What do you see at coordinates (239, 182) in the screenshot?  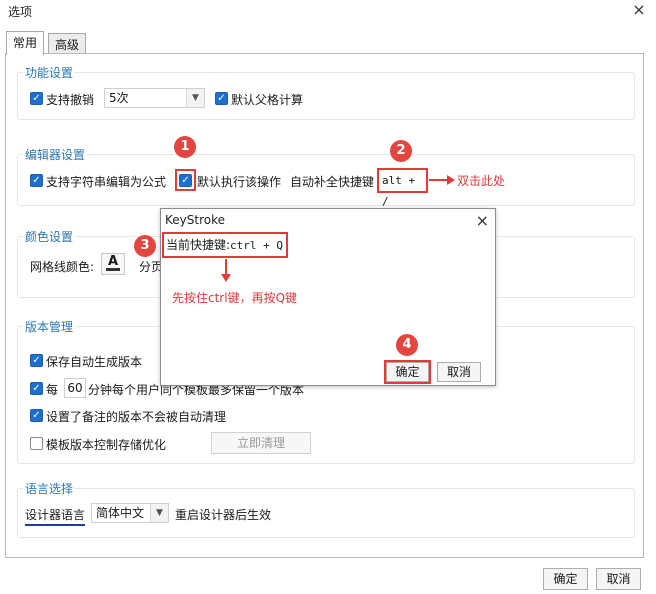 I see `default-exec-label: 默认执行该操作` at bounding box center [239, 182].